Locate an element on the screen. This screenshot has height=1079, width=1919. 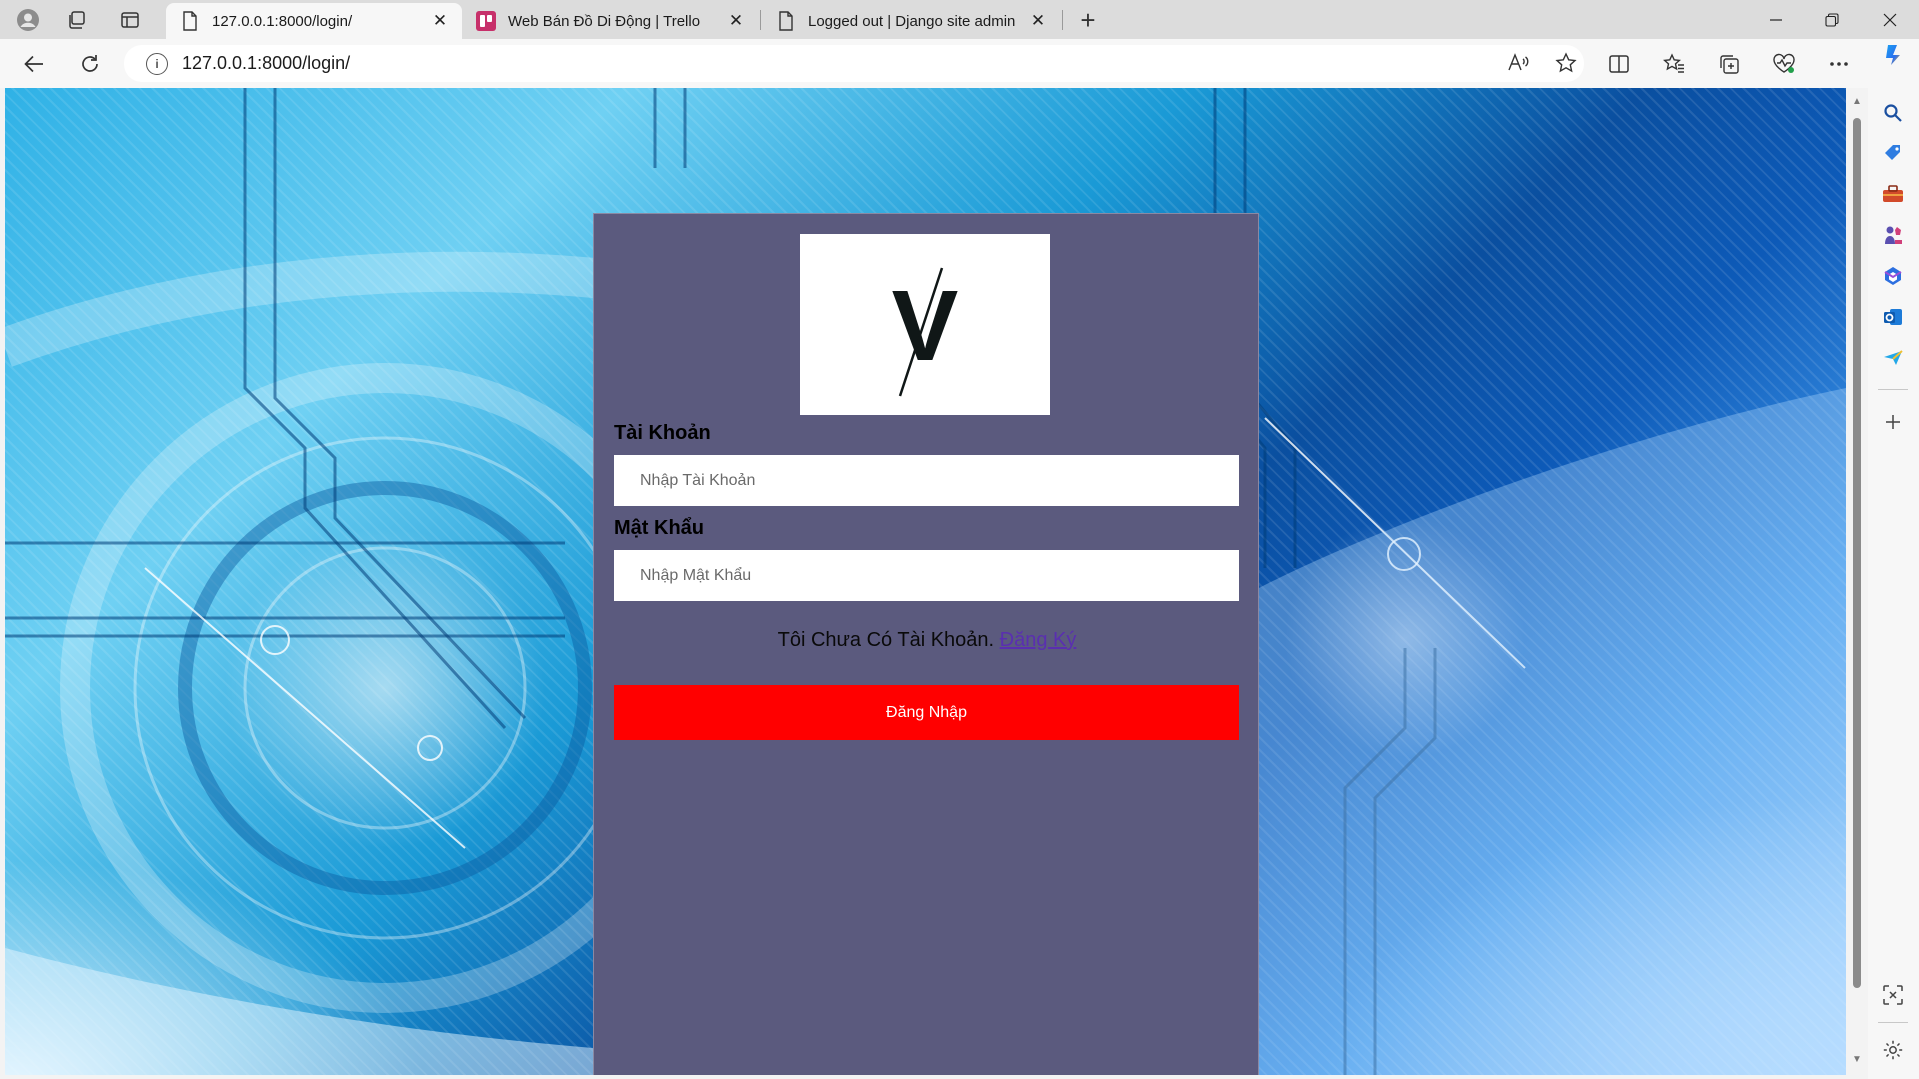
svg-text: V is located at coordinates (925, 326).